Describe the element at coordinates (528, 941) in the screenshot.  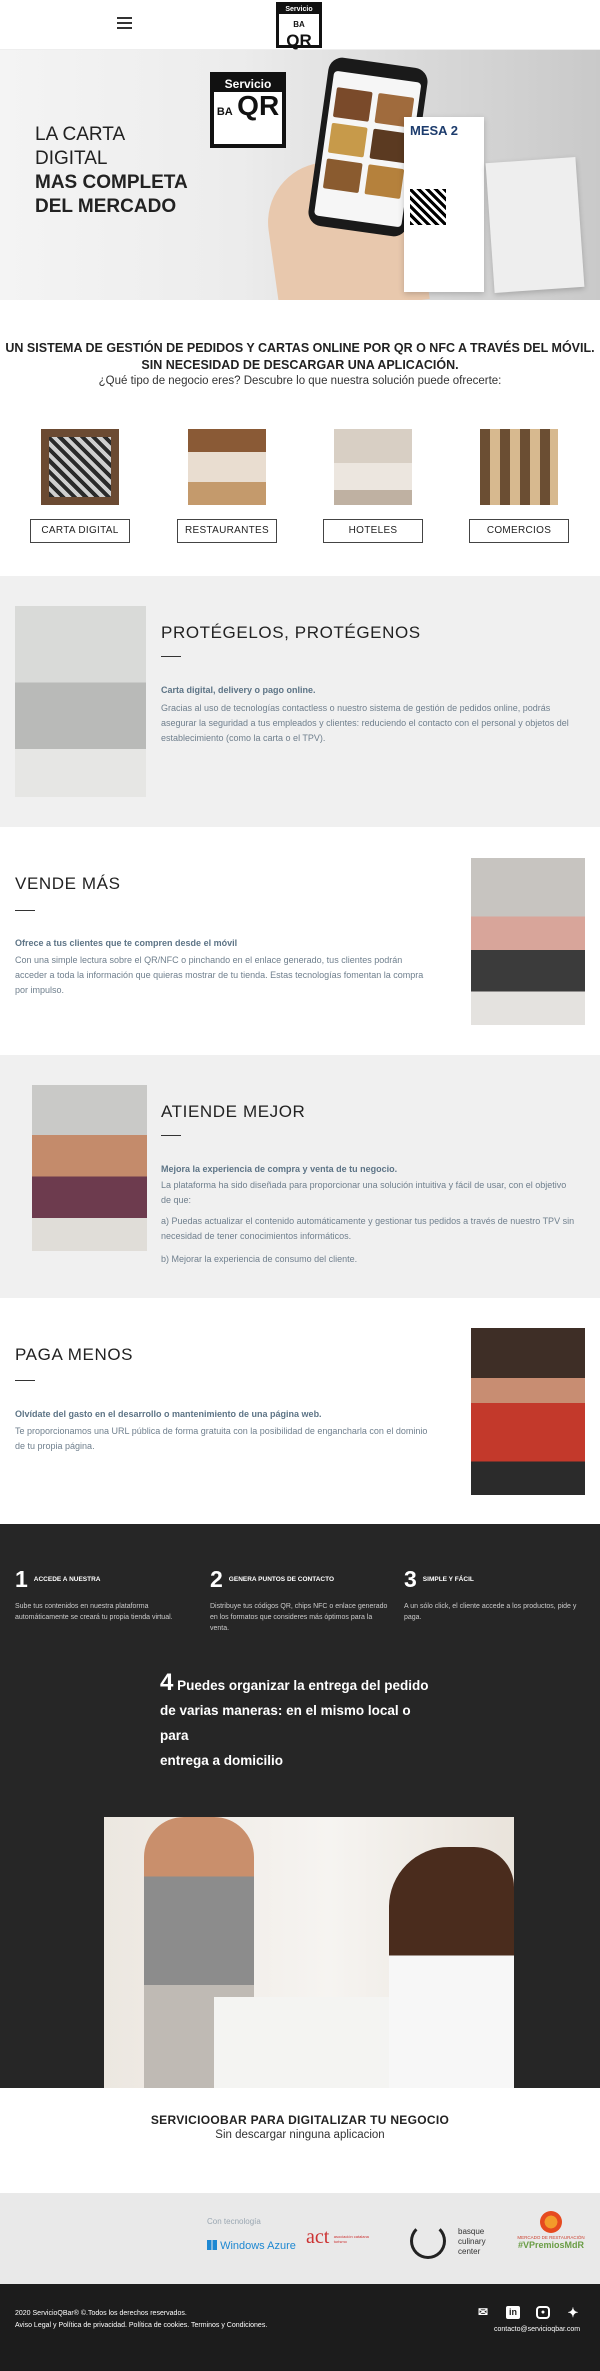
I see `woman-phone-photo` at that location.